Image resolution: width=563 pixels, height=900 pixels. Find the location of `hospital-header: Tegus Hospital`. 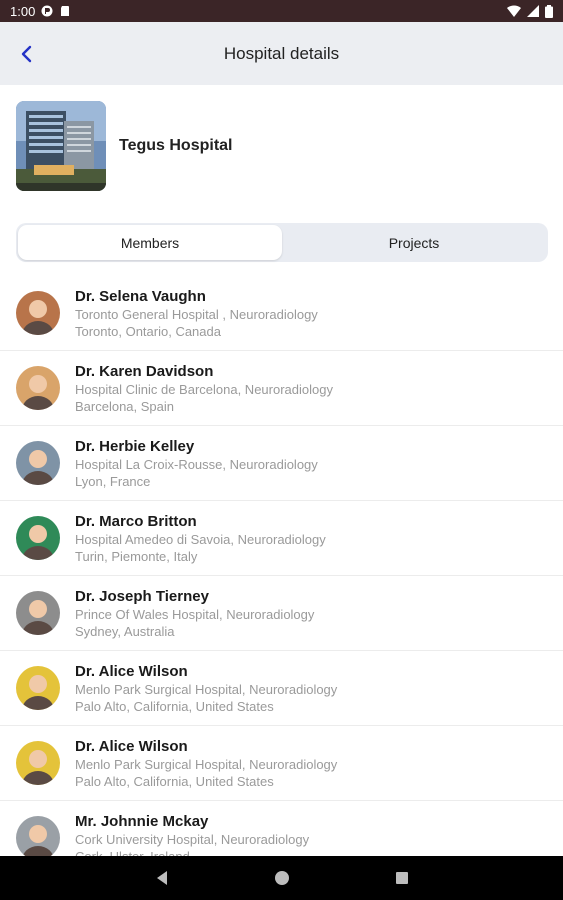

hospital-header: Tegus Hospital is located at coordinates (124, 146).